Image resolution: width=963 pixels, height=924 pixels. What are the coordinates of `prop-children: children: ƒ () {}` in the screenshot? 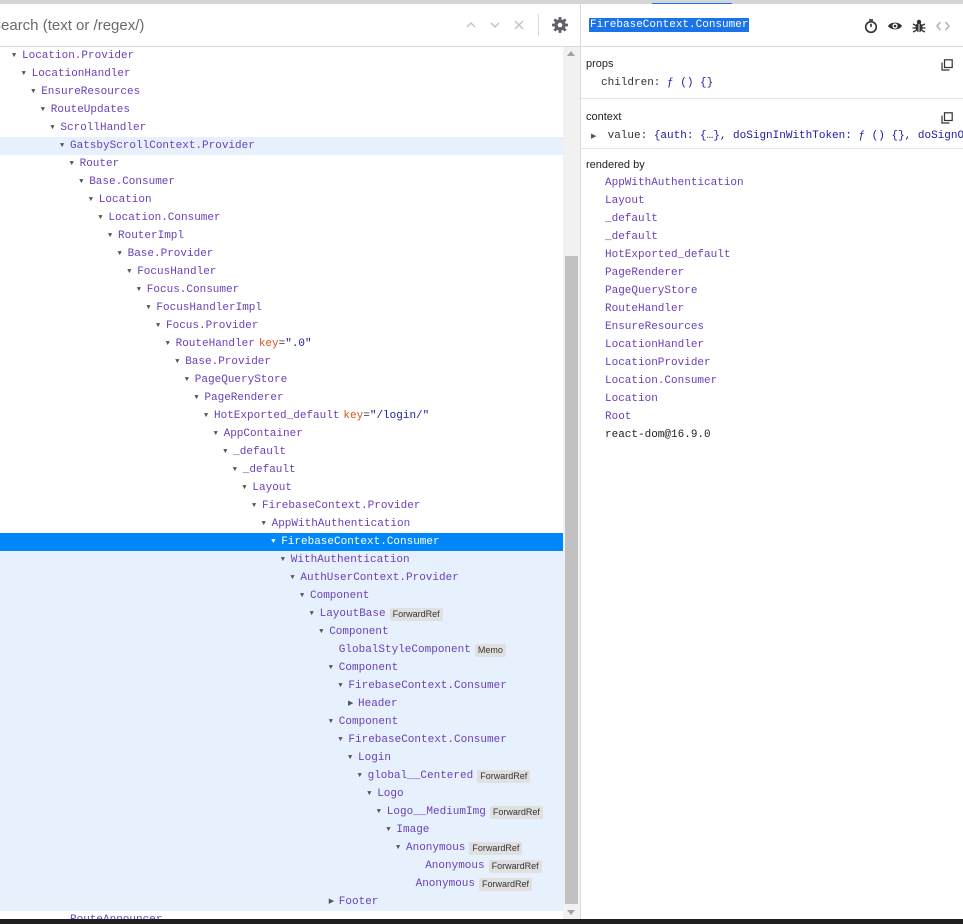 It's located at (657, 83).